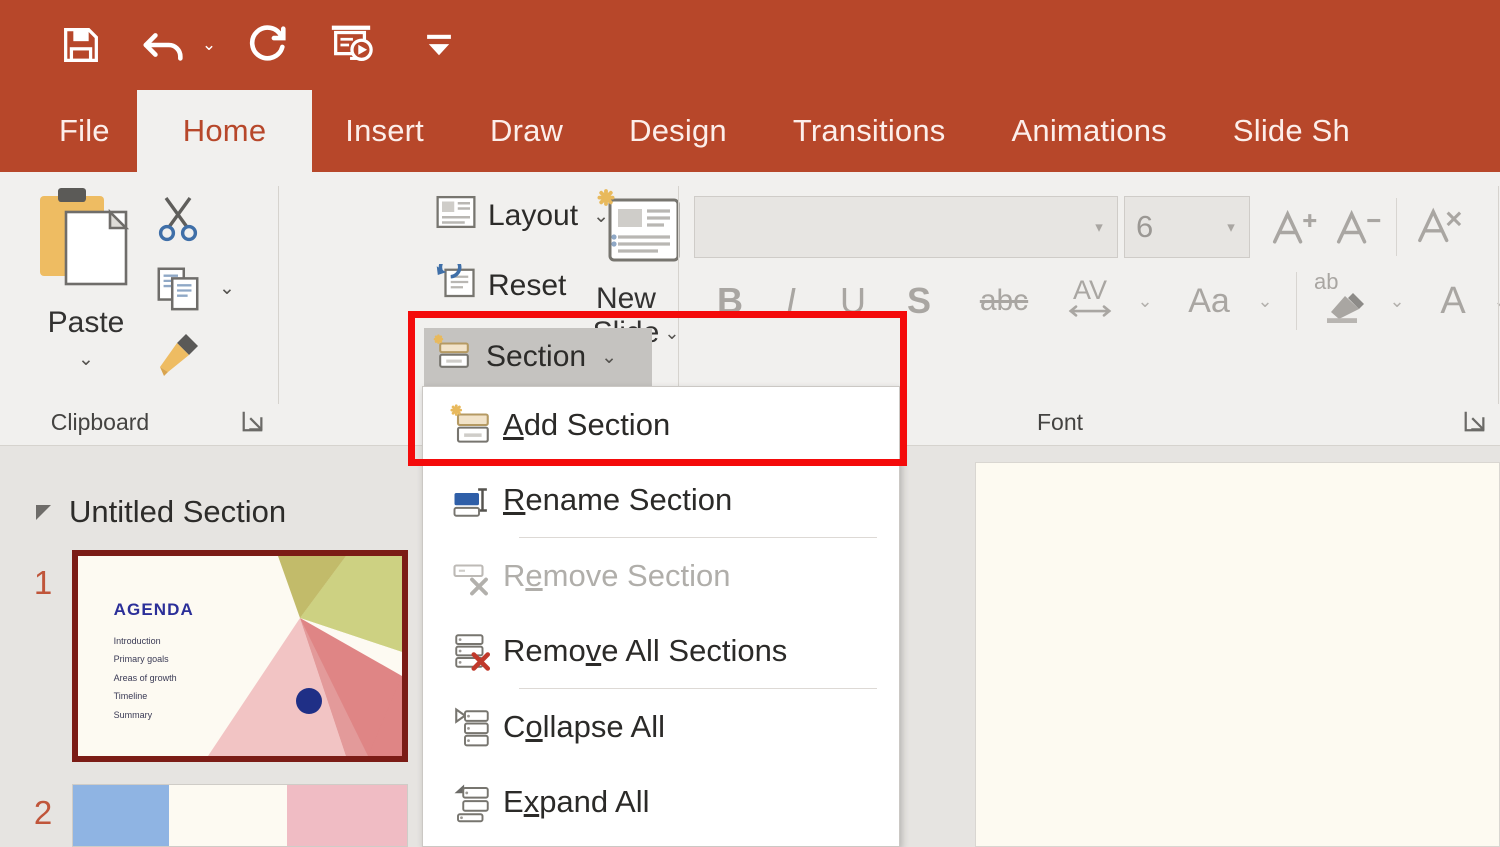 The height and width of the screenshot is (847, 1500). I want to click on tab-home: Home, so click(224, 131).